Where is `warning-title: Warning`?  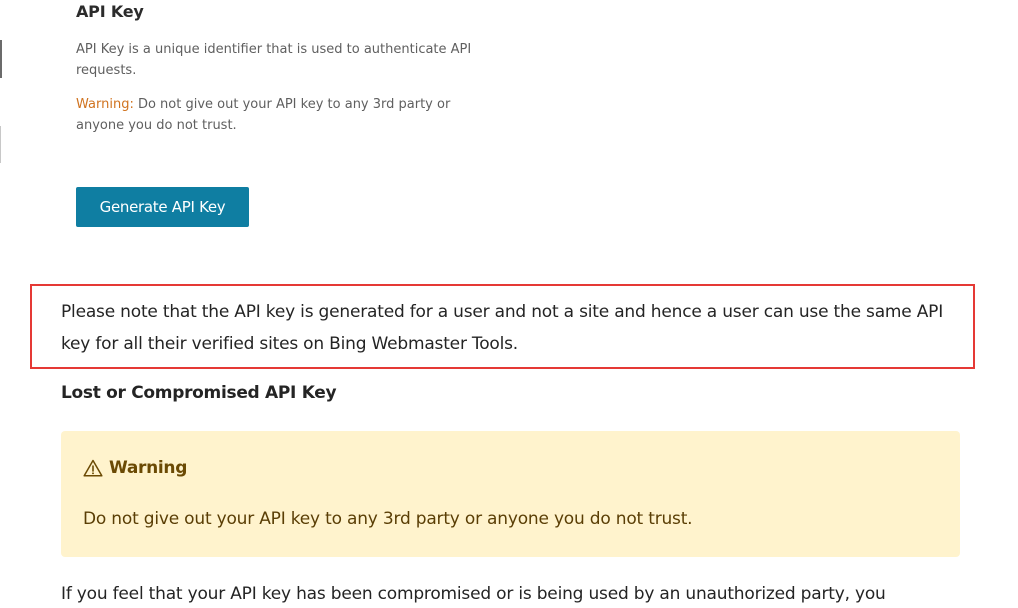
warning-title: Warning is located at coordinates (148, 468).